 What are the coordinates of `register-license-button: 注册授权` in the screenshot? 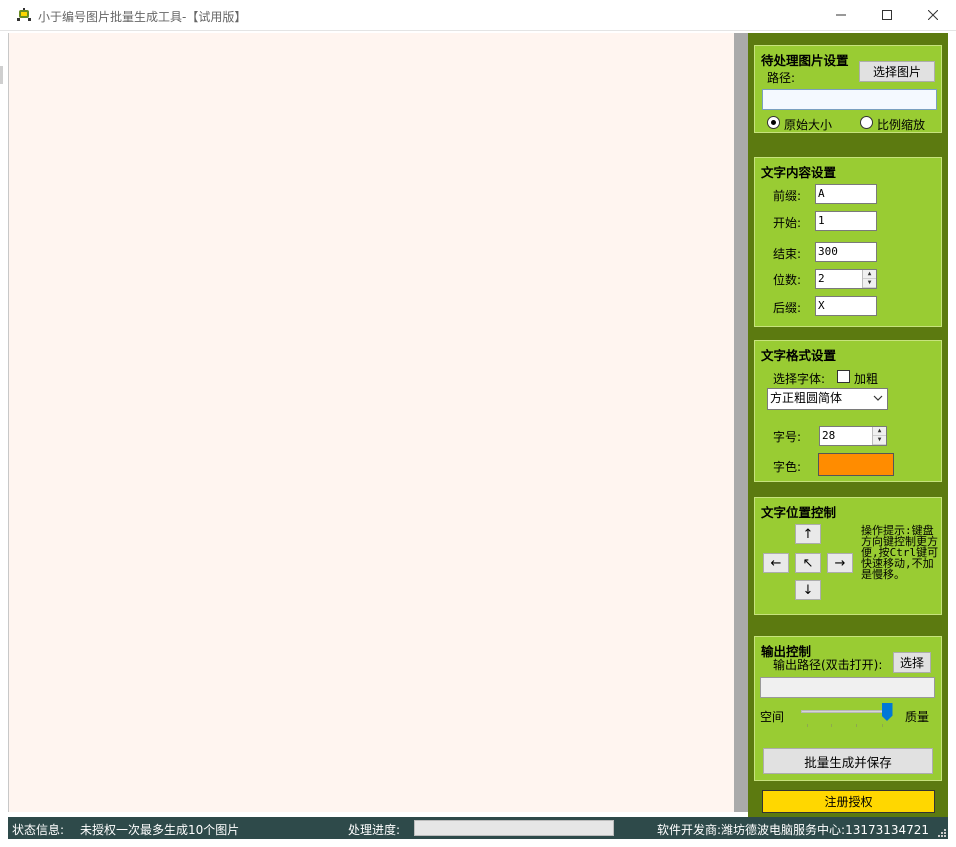 It's located at (848, 801).